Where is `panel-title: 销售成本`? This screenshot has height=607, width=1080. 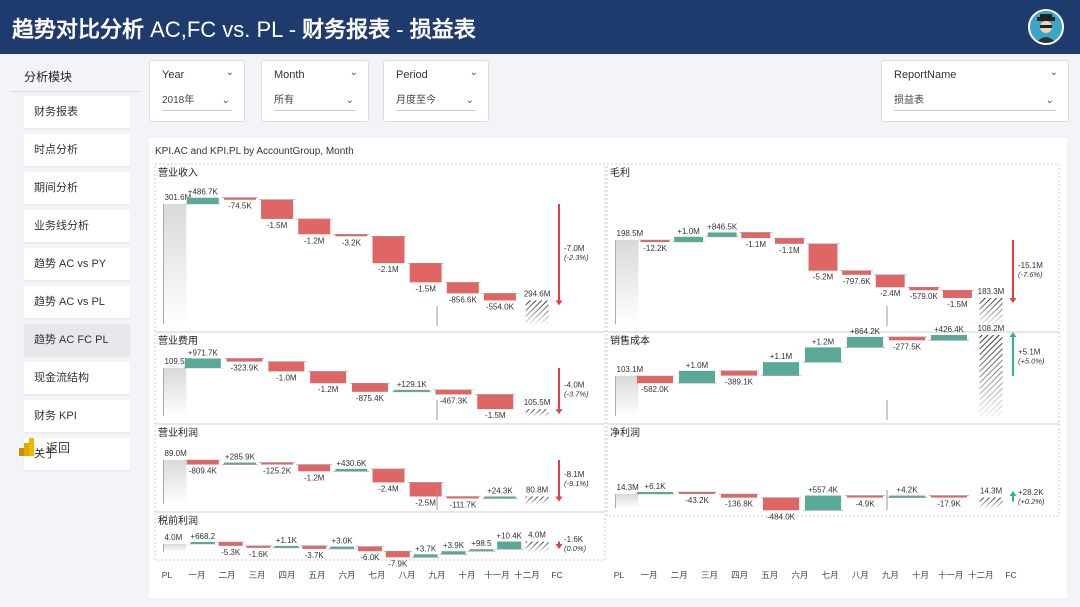 panel-title: 销售成本 is located at coordinates (630, 340).